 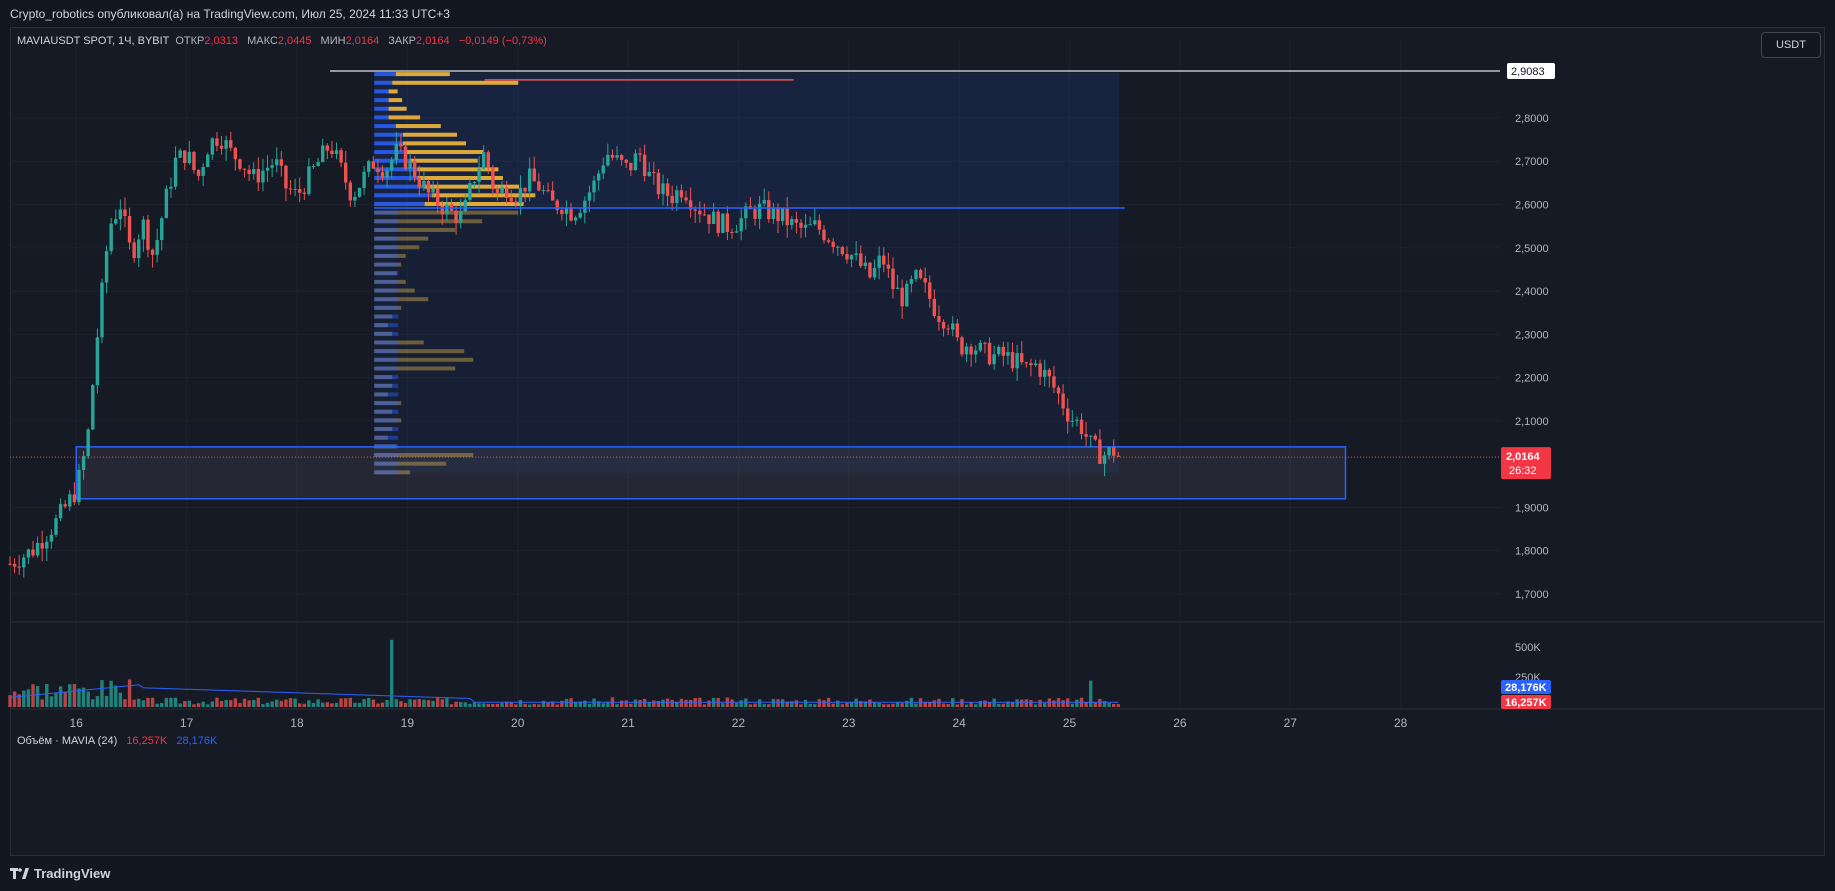 What do you see at coordinates (60, 873) in the screenshot?
I see `tradingview-logo: TradingView` at bounding box center [60, 873].